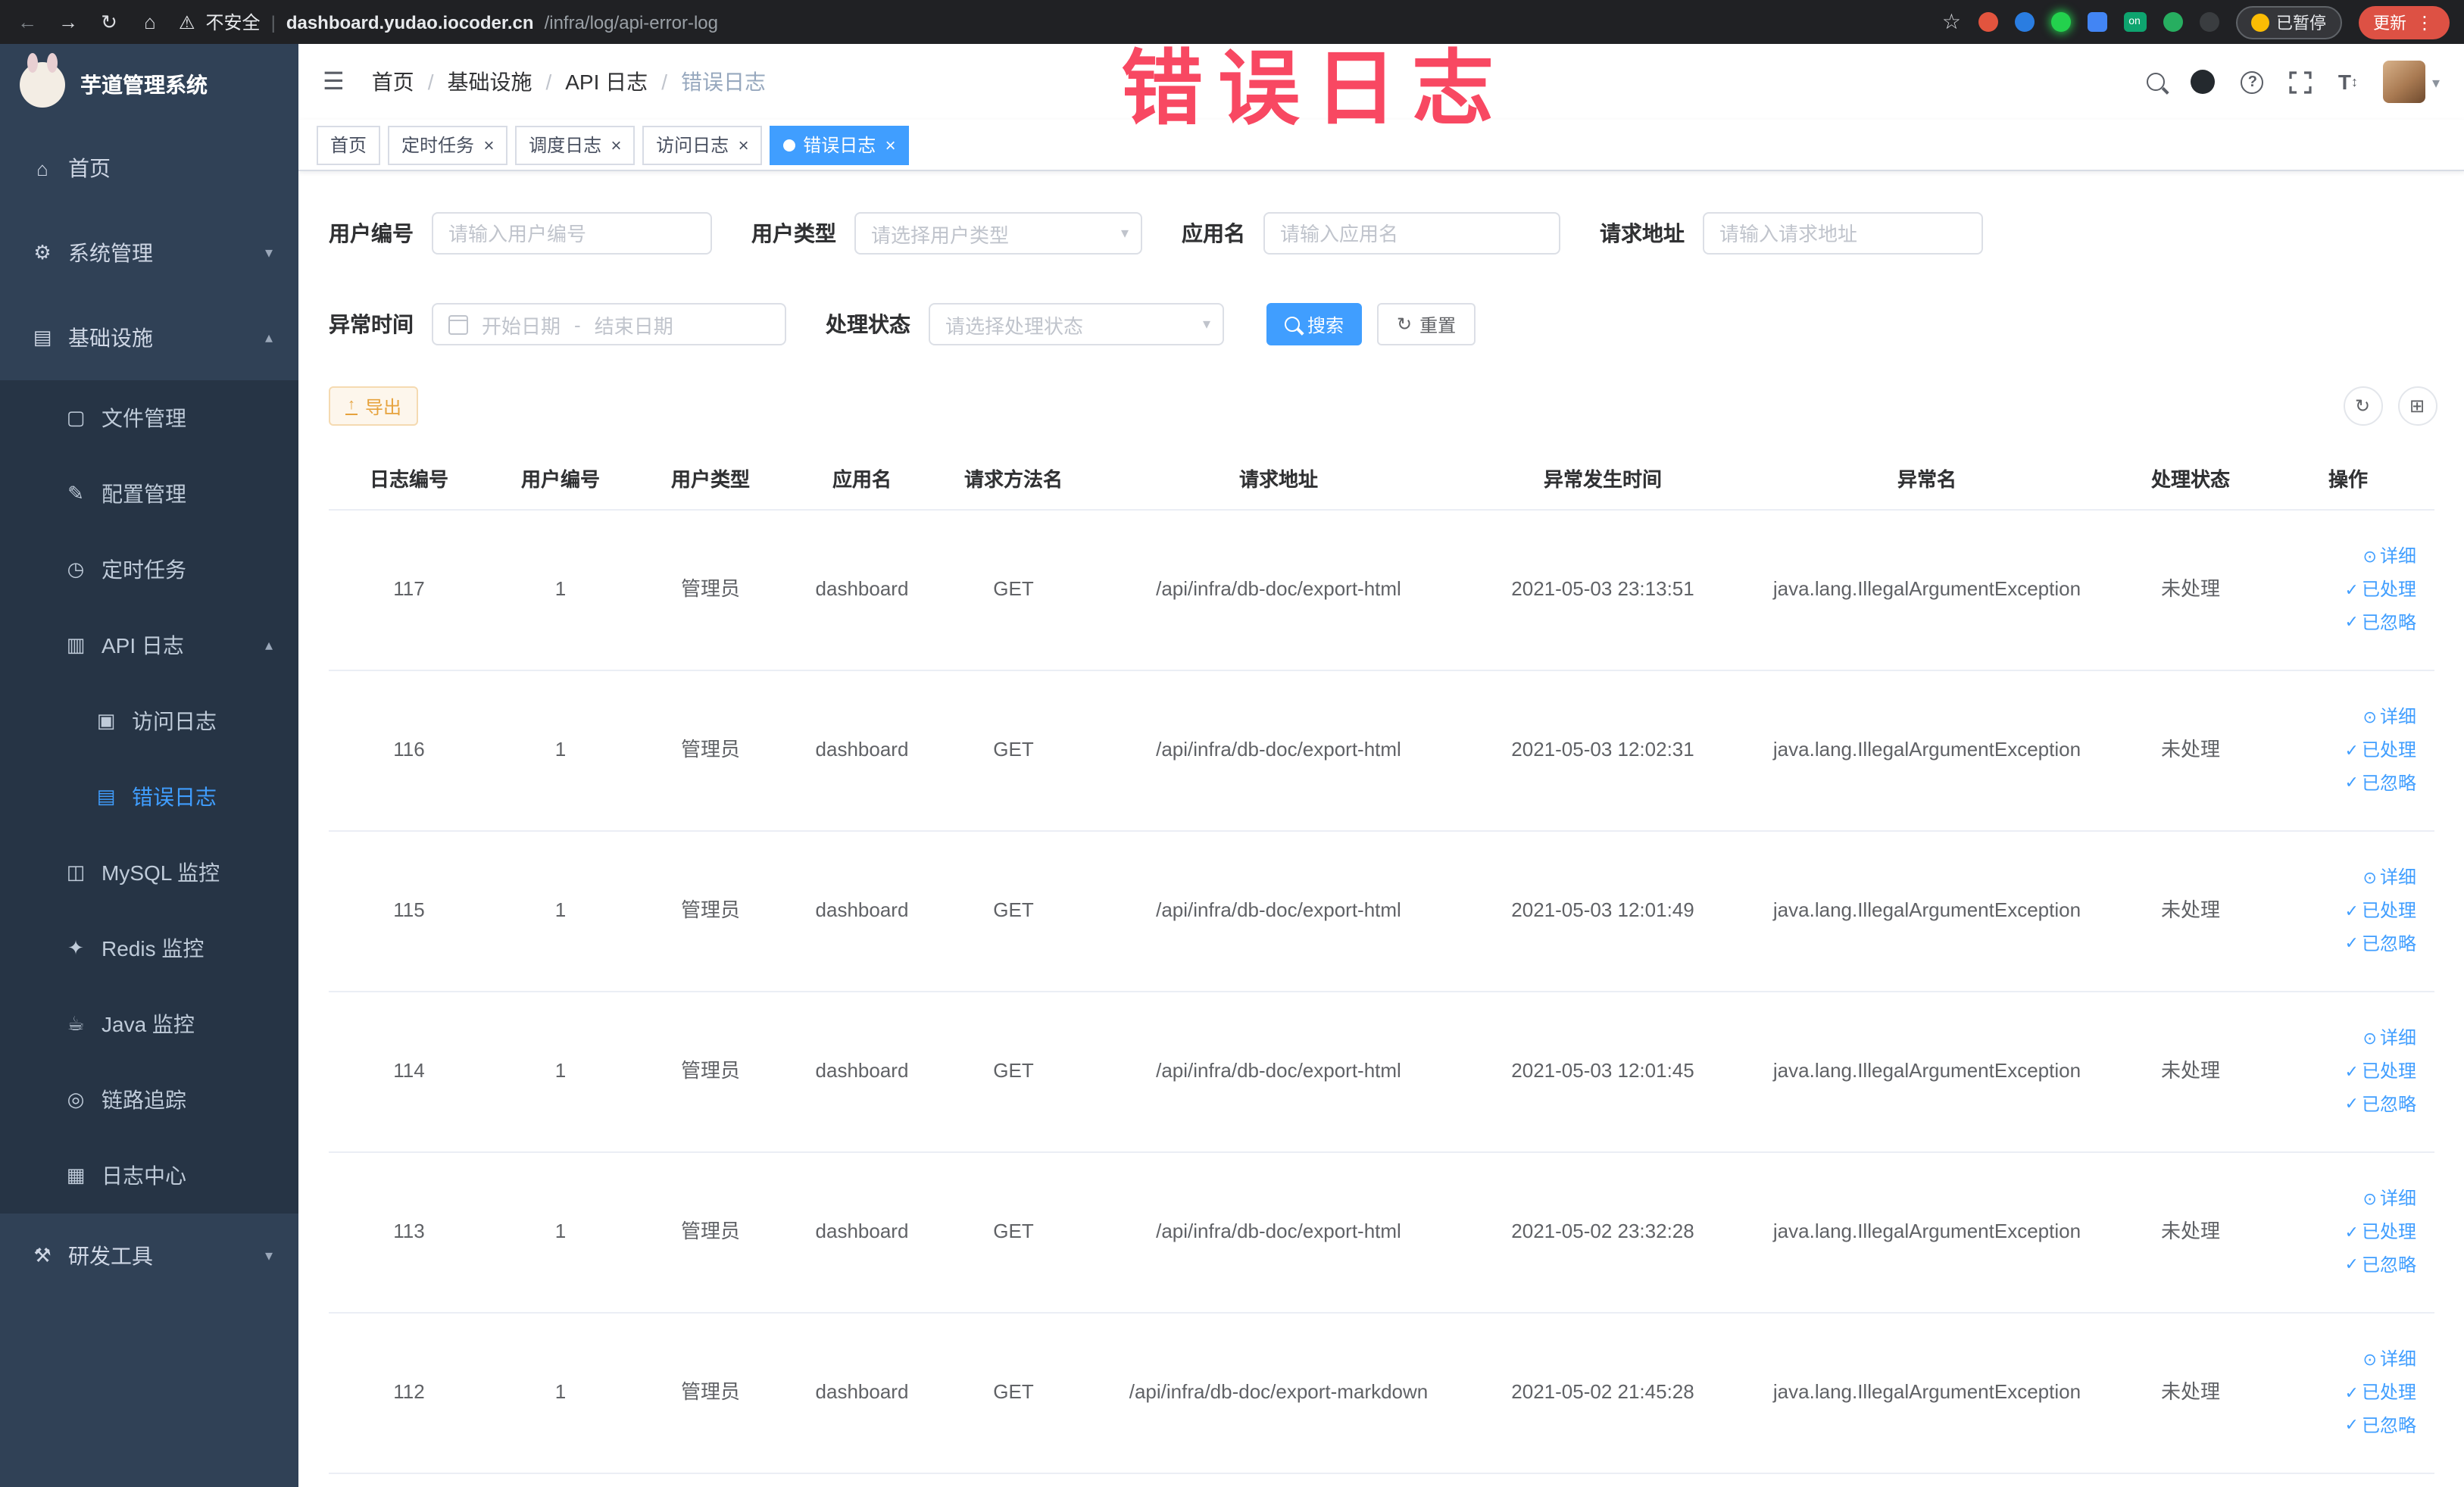 The image size is (2464, 1487). I want to click on tab-label: 定时任务, so click(438, 145).